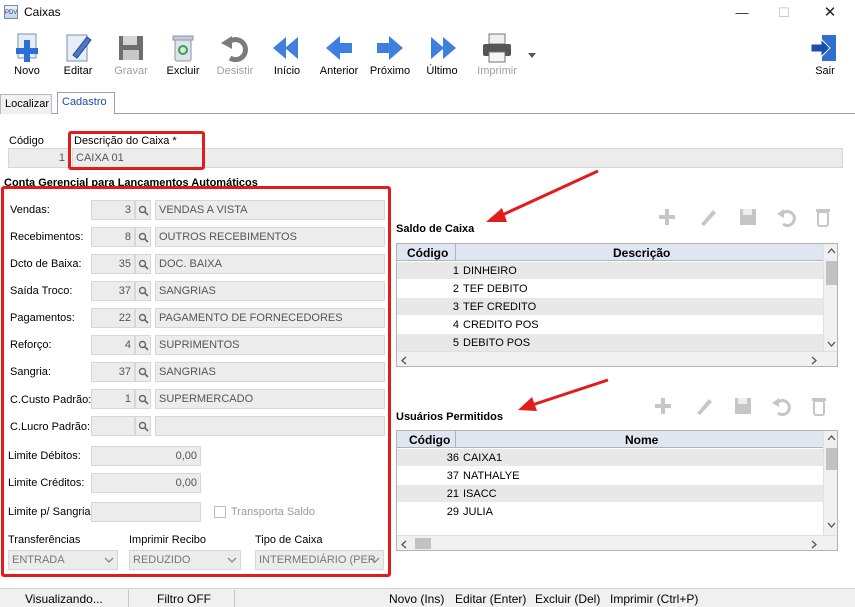  I want to click on saldo-row-desc: TEF DEBITO, so click(495, 289).